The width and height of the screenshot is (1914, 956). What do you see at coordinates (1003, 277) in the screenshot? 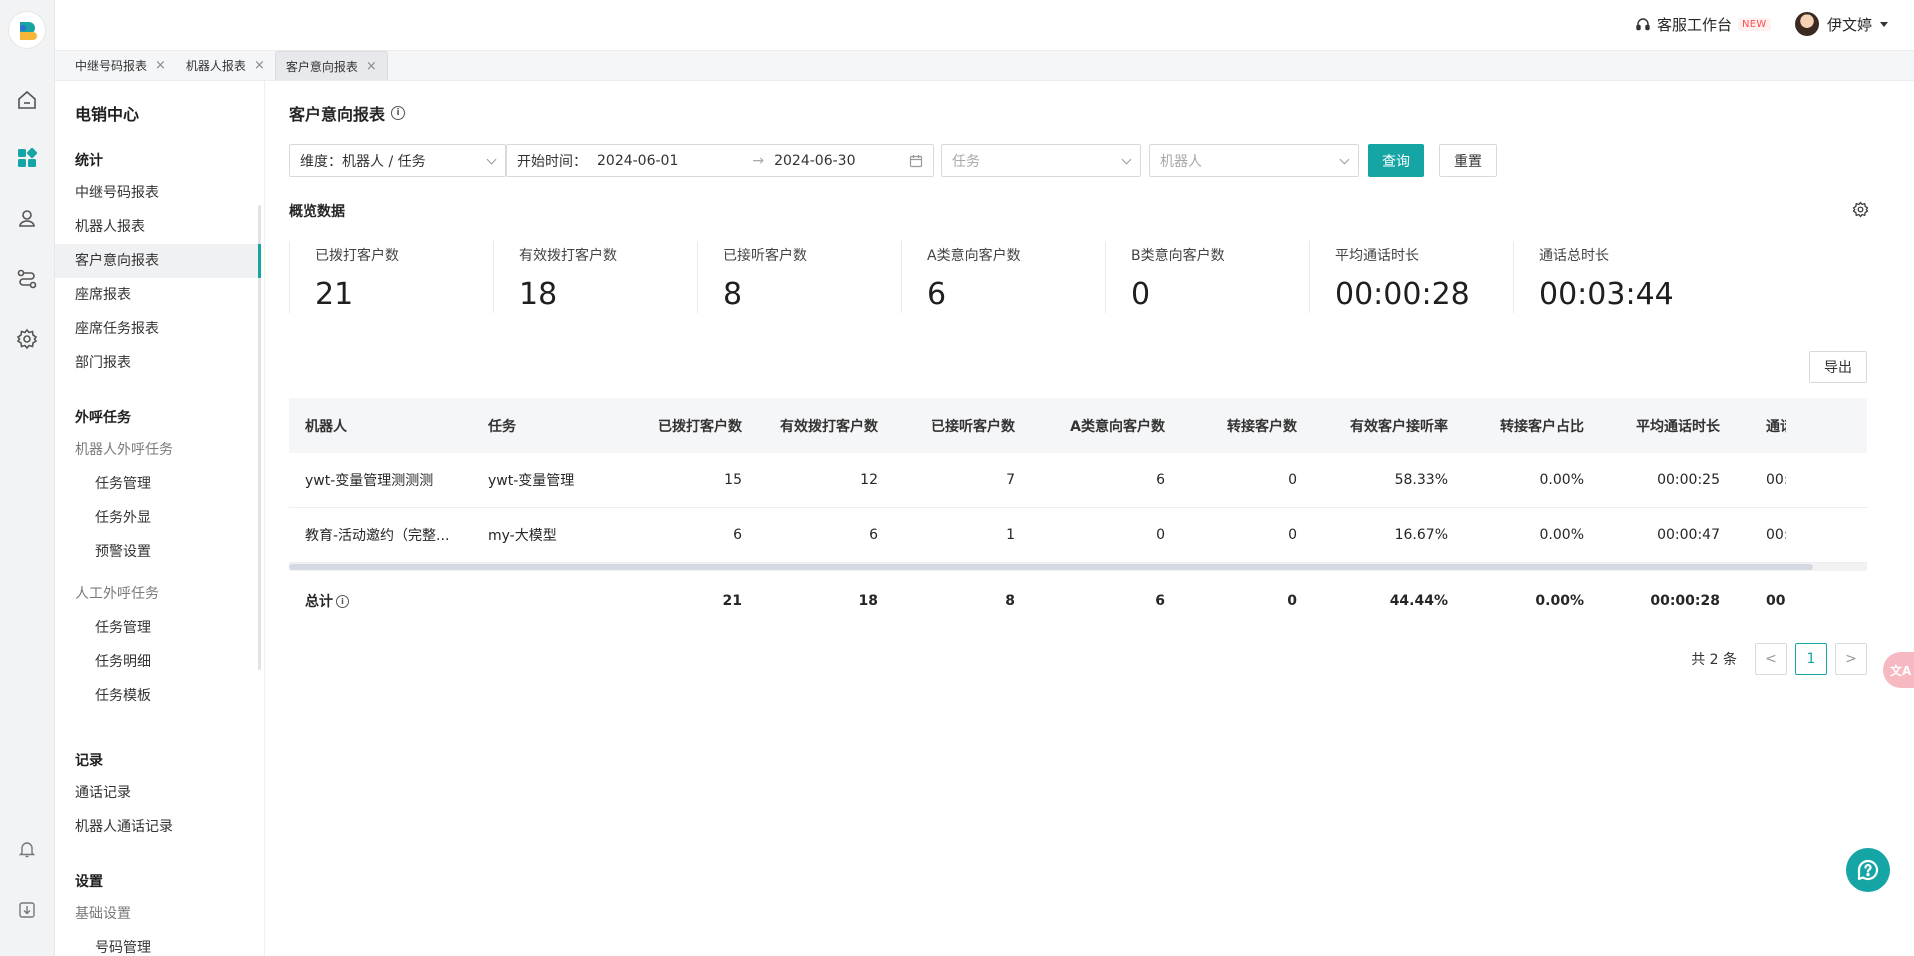
I see `stat-a-intent: A类意向客户数 6` at bounding box center [1003, 277].